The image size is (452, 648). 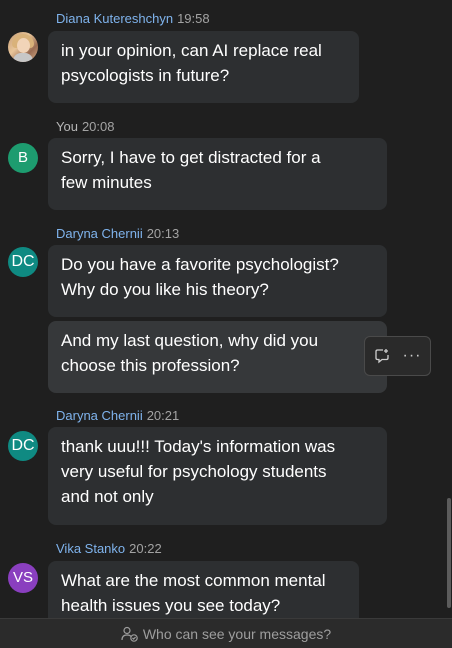 I want to click on message-header: Daryna Chernii 20:21, so click(x=117, y=415).